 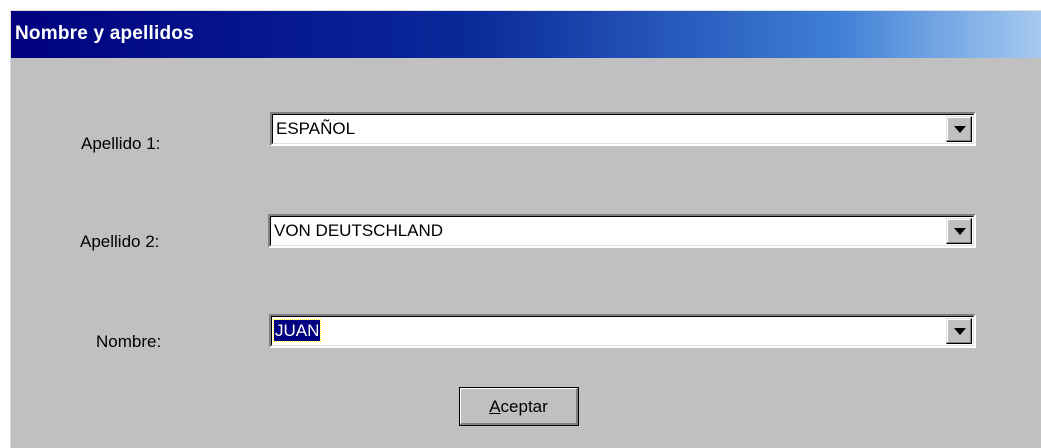 I want to click on nombre-combobox: JUAN, so click(x=622, y=331).